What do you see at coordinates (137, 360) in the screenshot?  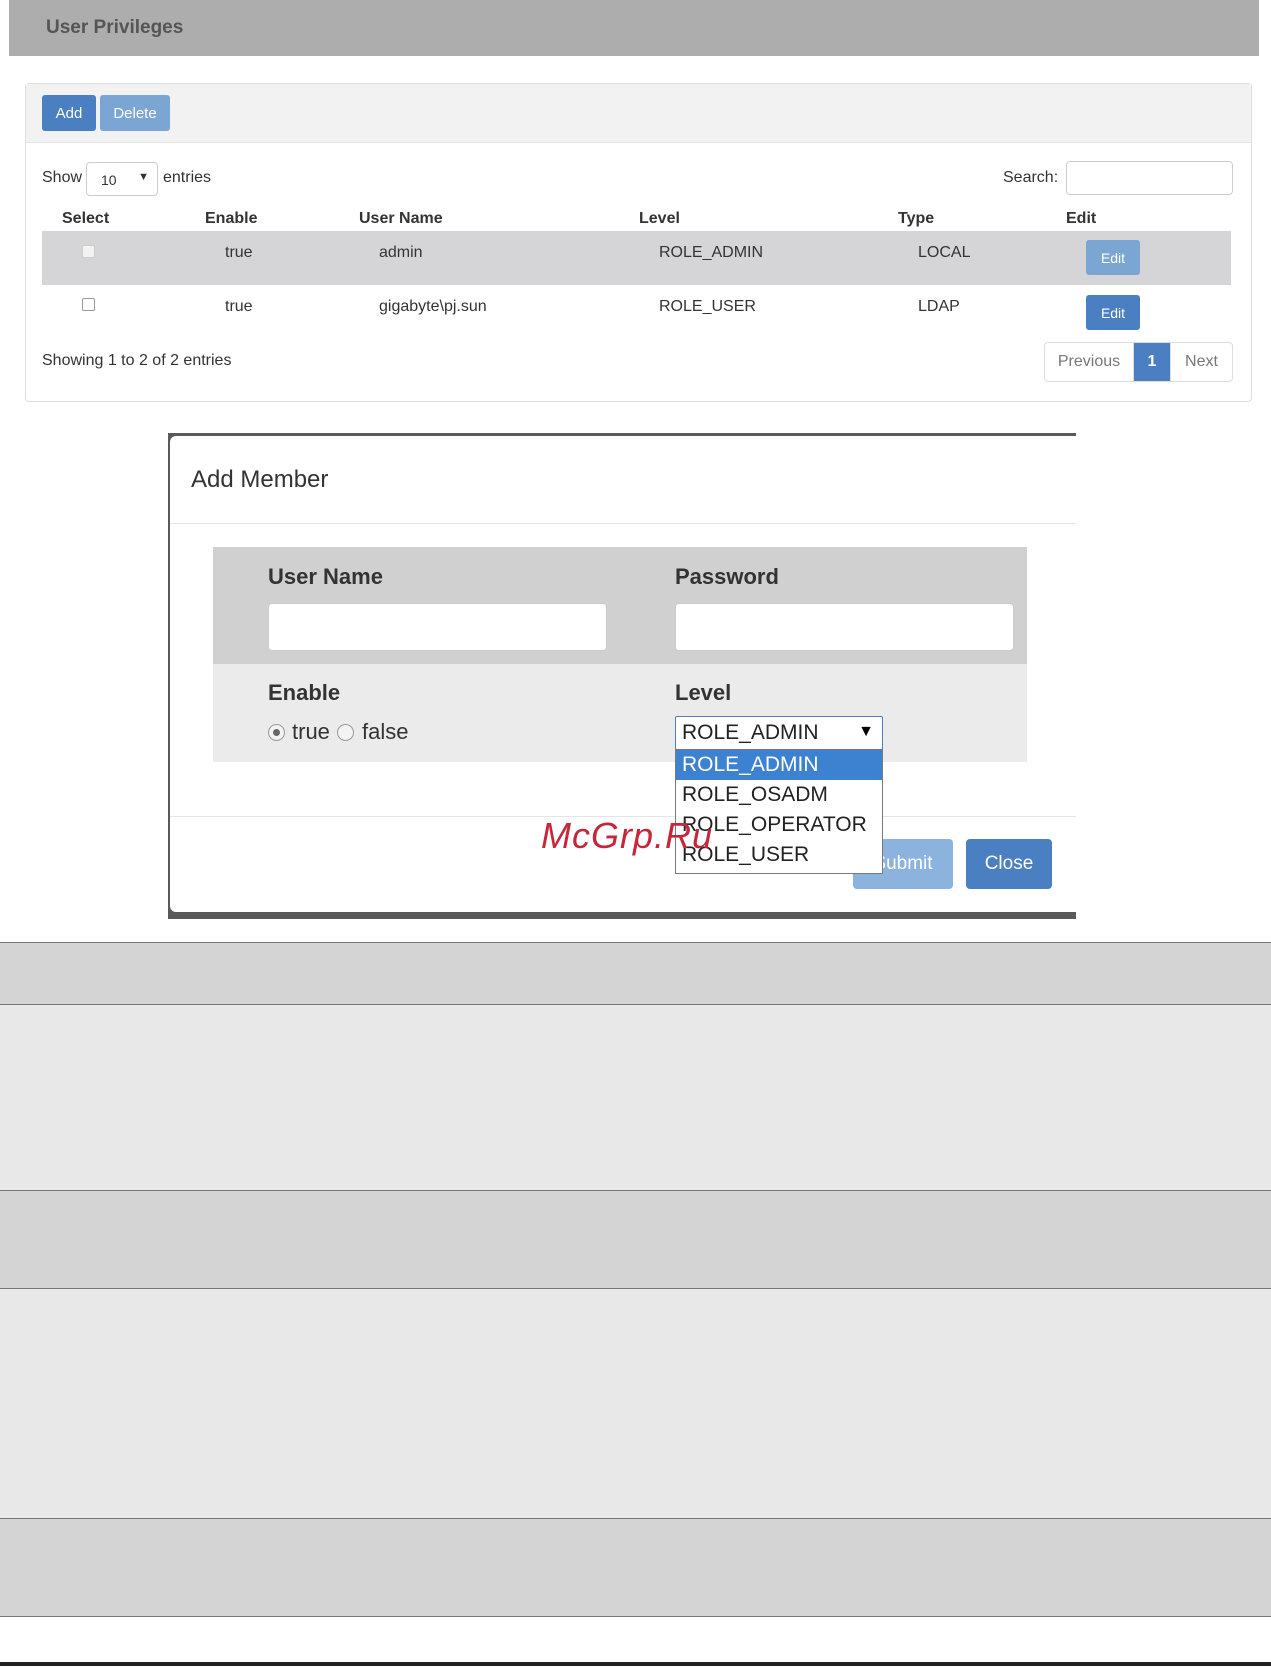 I see `table-info: Showing 1 to 2 of 2 entries` at bounding box center [137, 360].